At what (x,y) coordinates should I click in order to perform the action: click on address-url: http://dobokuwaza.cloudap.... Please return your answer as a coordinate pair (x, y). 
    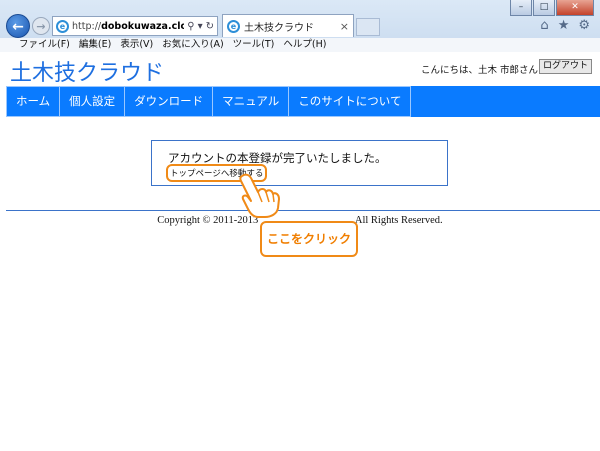
    Looking at the image, I should click on (128, 26).